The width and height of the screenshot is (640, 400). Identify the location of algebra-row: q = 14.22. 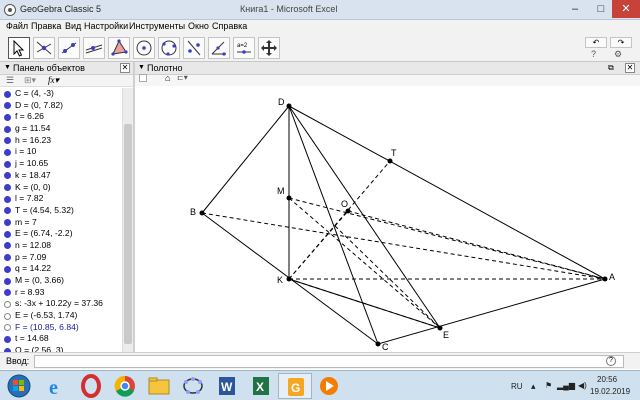
(61, 269).